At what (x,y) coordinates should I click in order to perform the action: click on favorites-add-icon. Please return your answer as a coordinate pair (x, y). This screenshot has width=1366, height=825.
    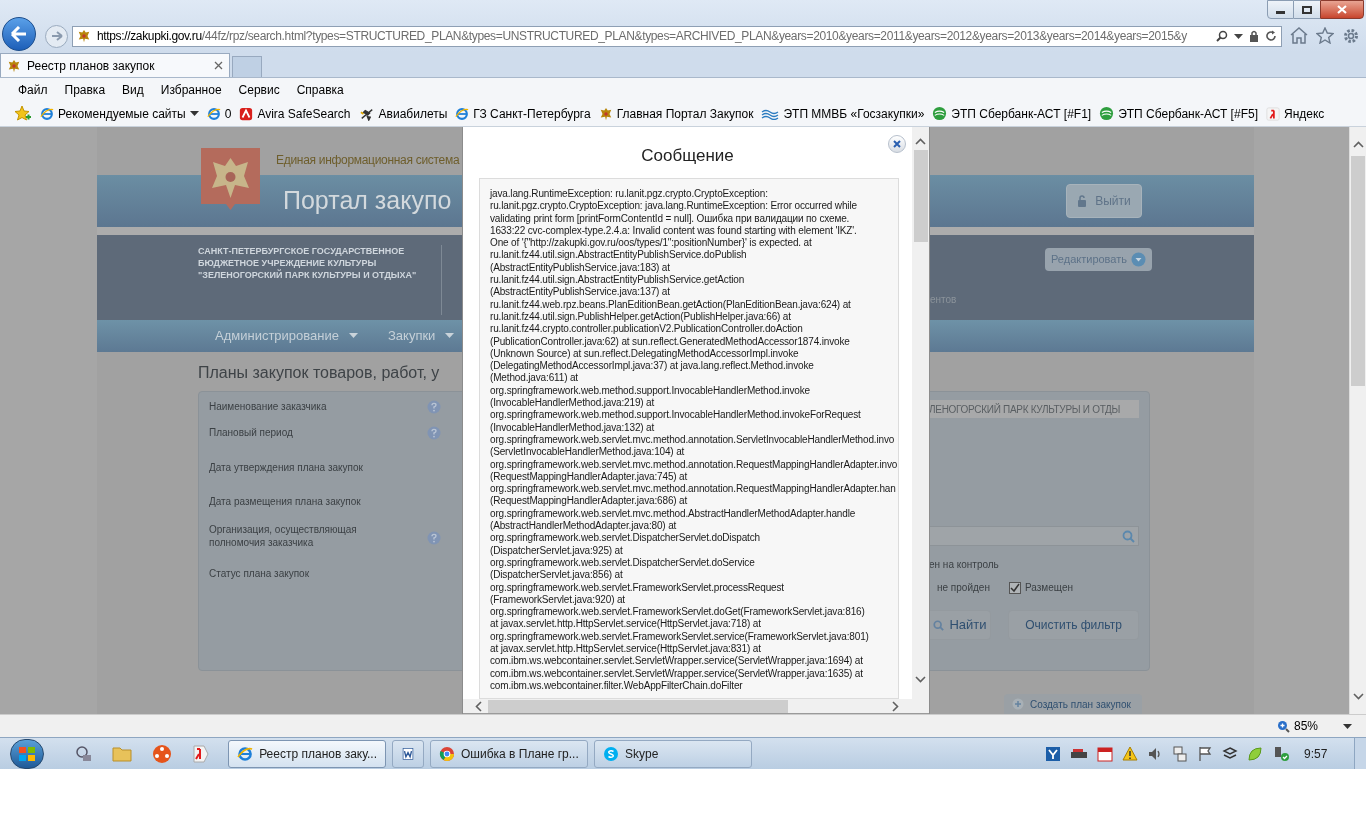
    Looking at the image, I should click on (23, 113).